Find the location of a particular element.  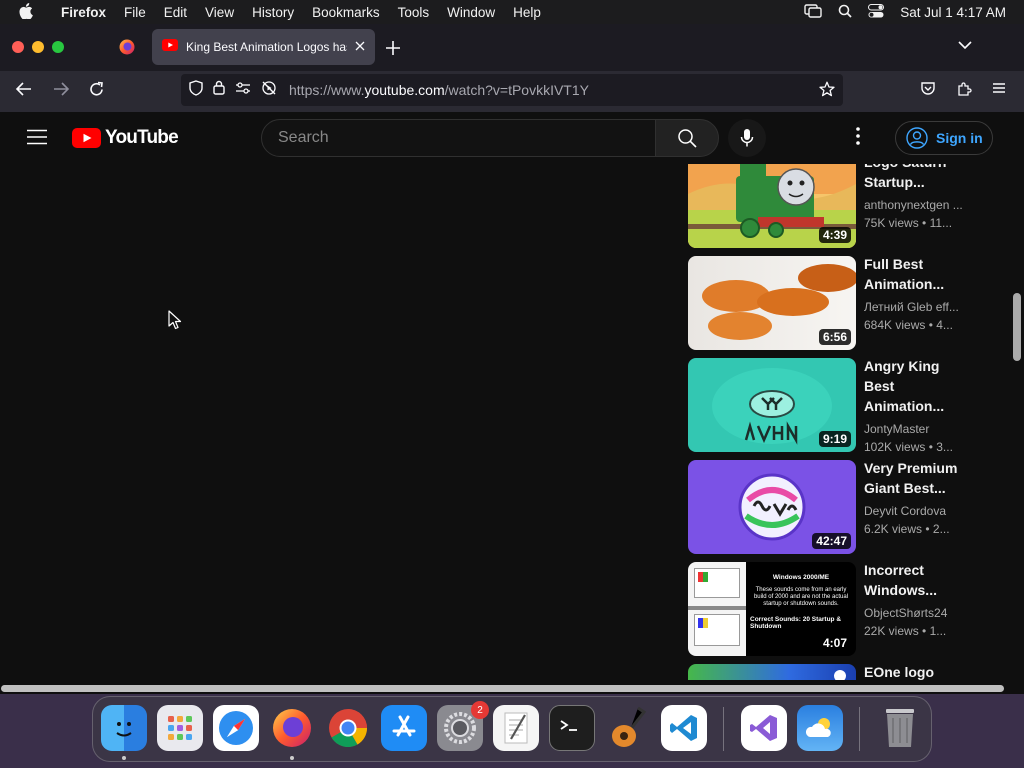

video-meta: EOne logo is located at coordinates (911, 672).